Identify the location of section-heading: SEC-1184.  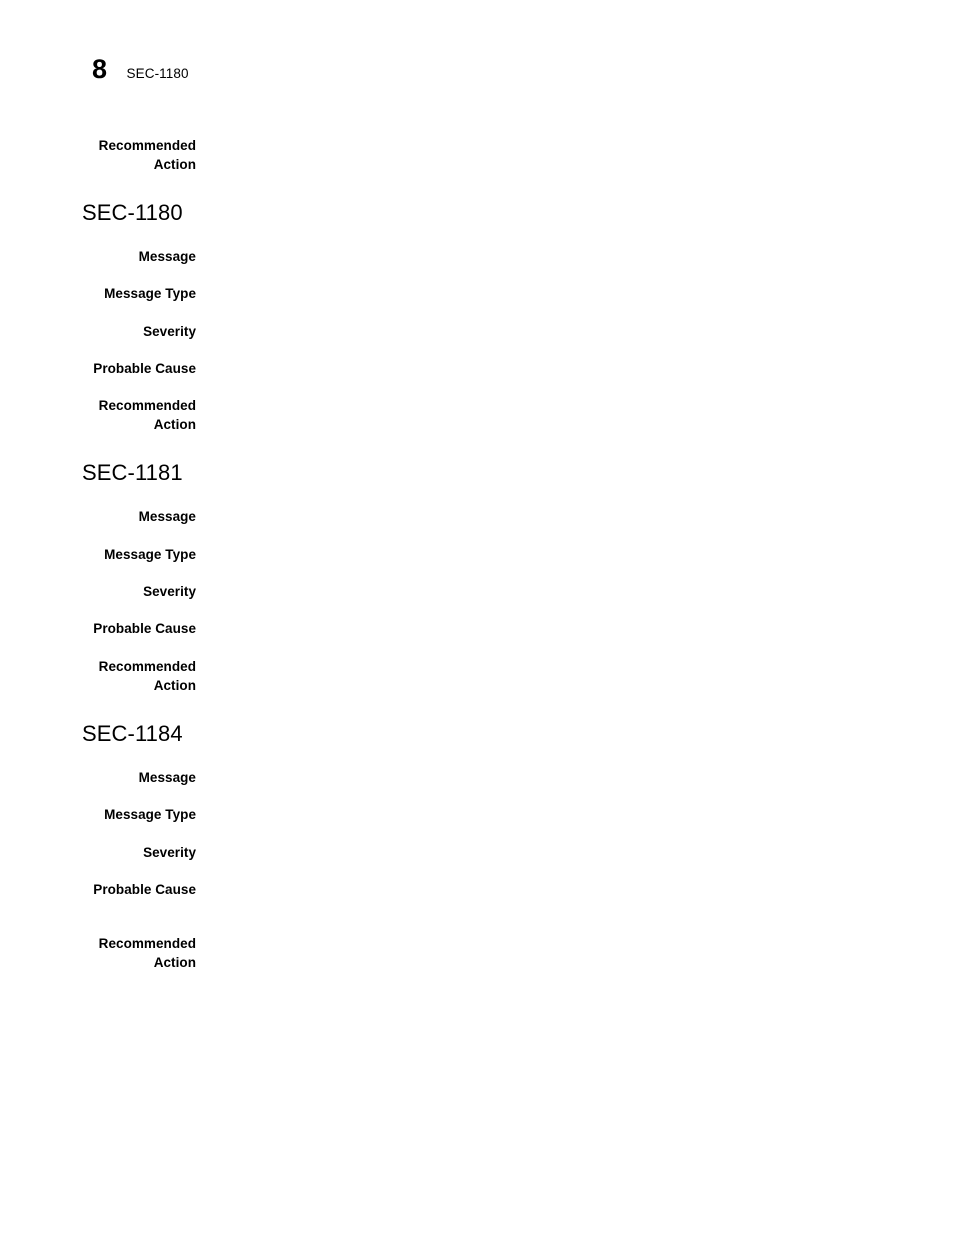
(132, 733).